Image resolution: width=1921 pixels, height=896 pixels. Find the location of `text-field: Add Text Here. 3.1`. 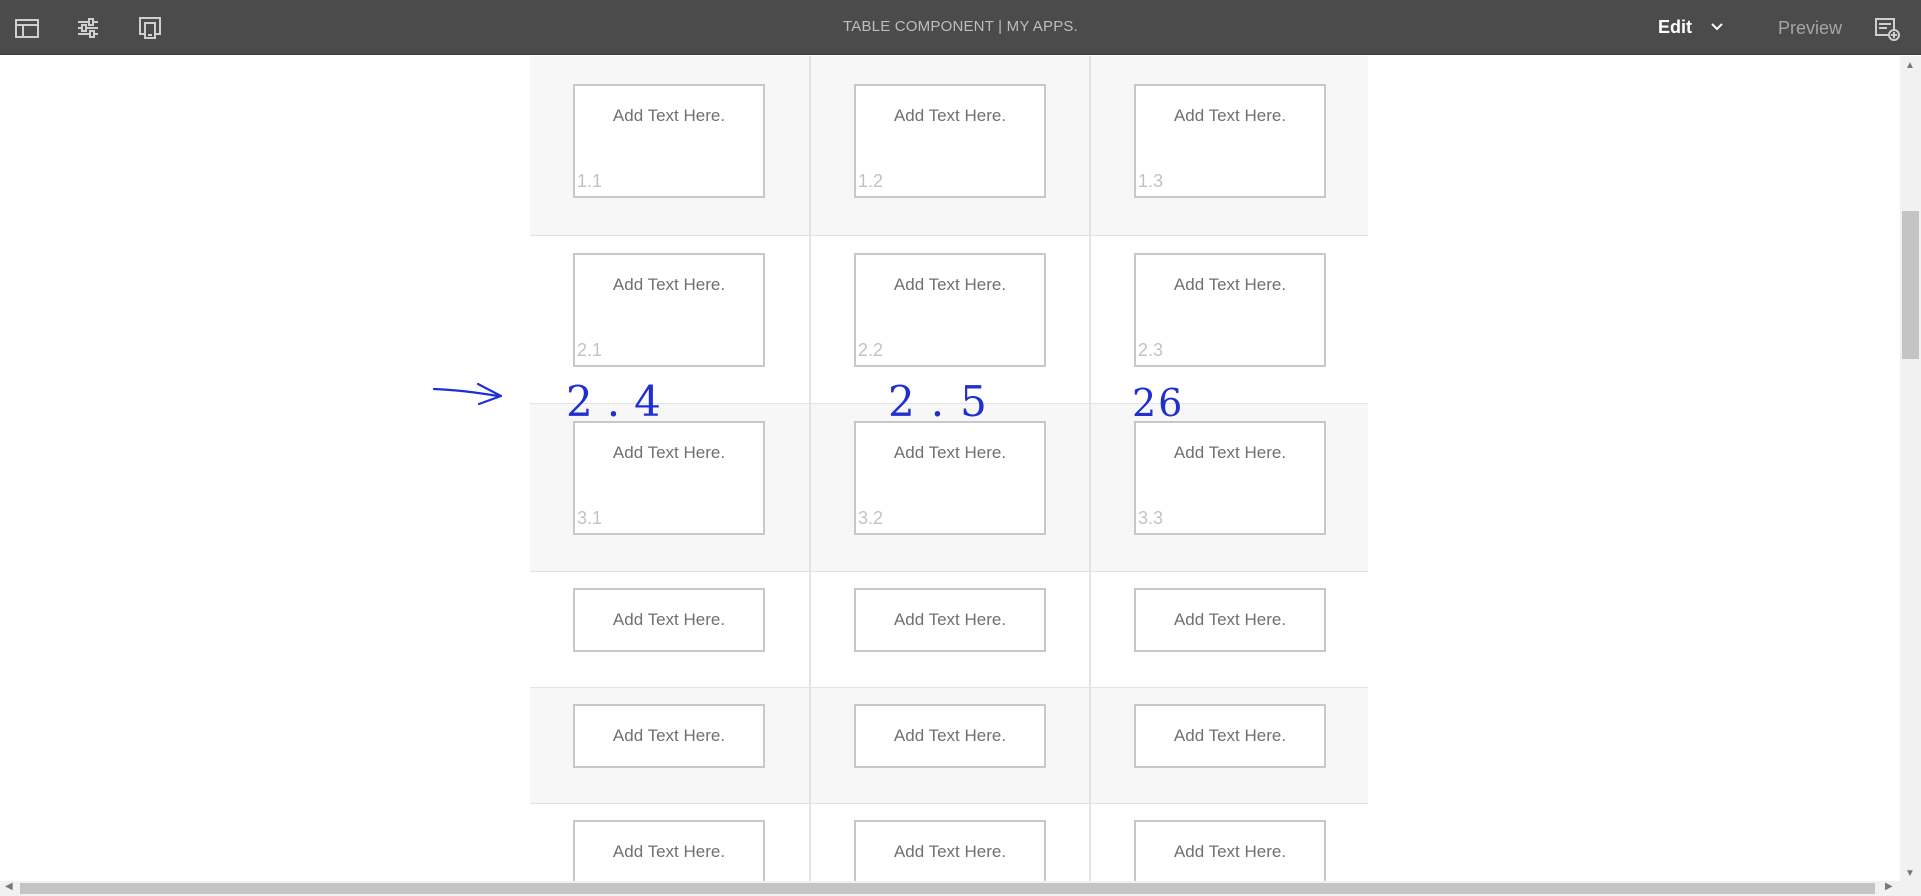

text-field: Add Text Here. 3.1 is located at coordinates (669, 478).